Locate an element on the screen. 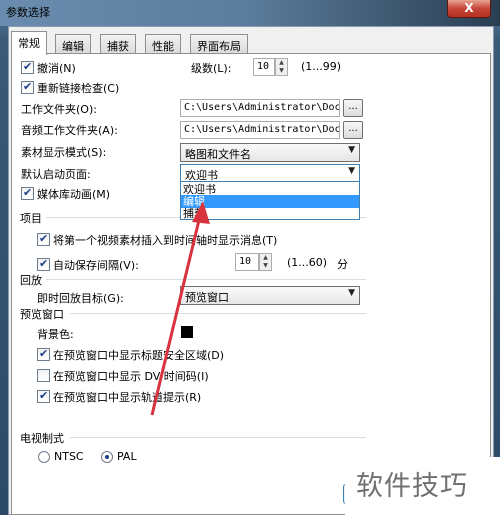 The height and width of the screenshot is (515, 500). tab-capture: 捕获 is located at coordinates (118, 44).